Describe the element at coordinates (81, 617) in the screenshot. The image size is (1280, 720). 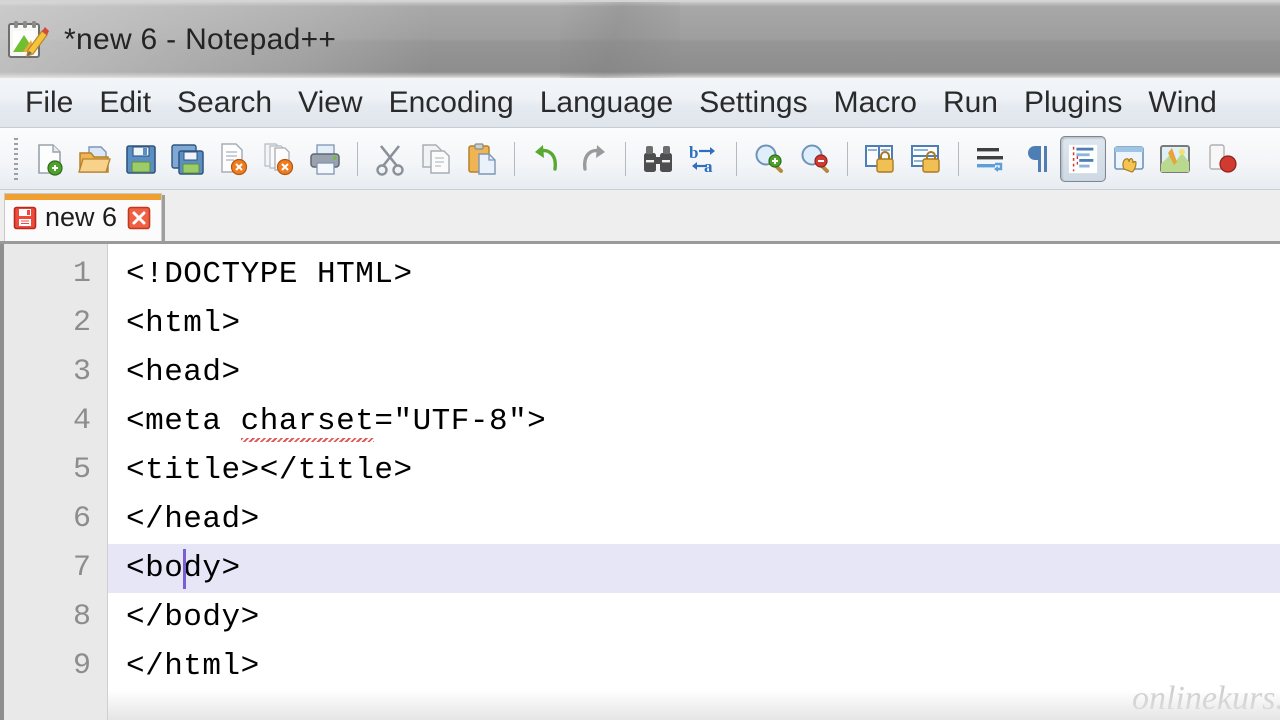
I see `line-number: 8` at that location.